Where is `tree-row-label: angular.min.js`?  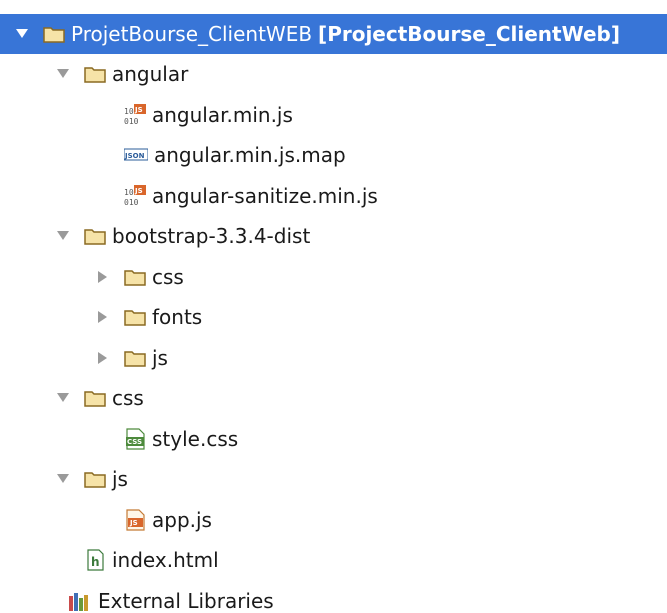
tree-row-label: angular.min.js is located at coordinates (222, 115).